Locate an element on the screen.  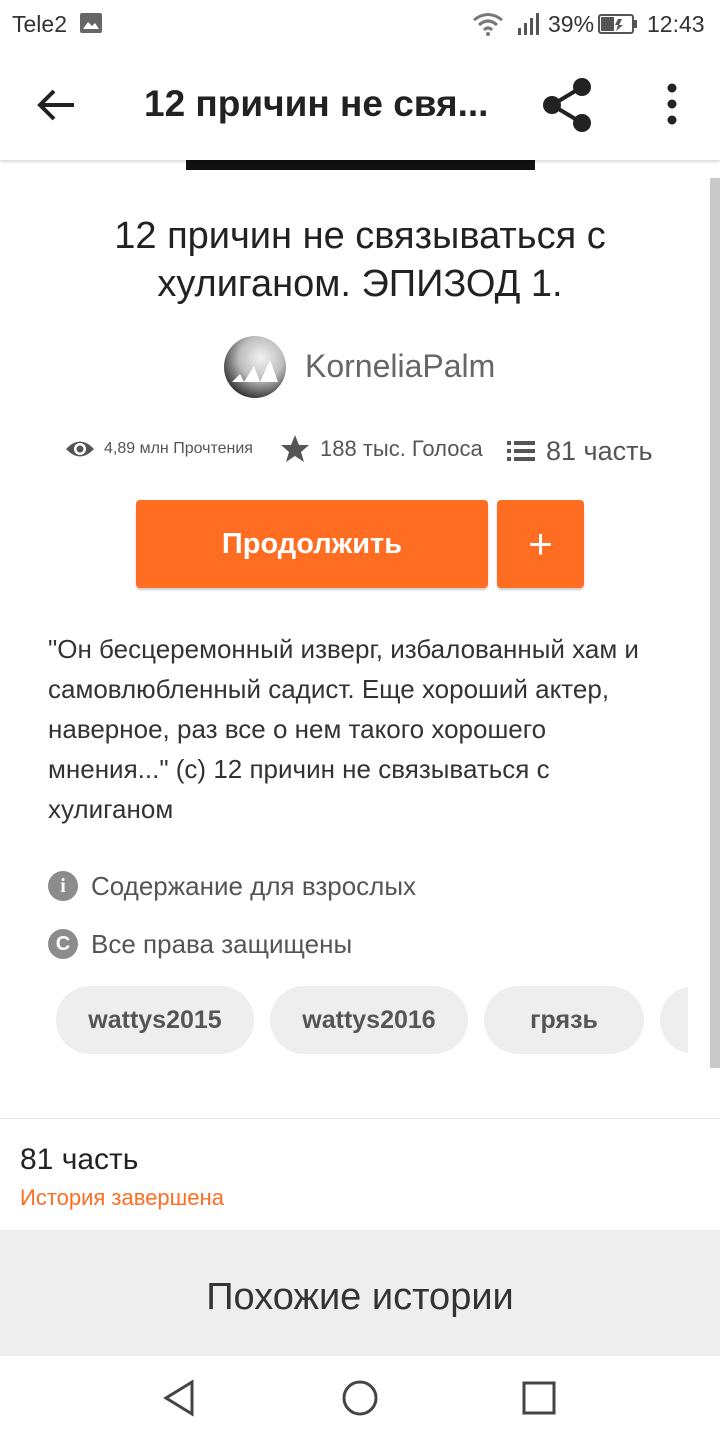
nav-home-icon is located at coordinates (360, 1398).